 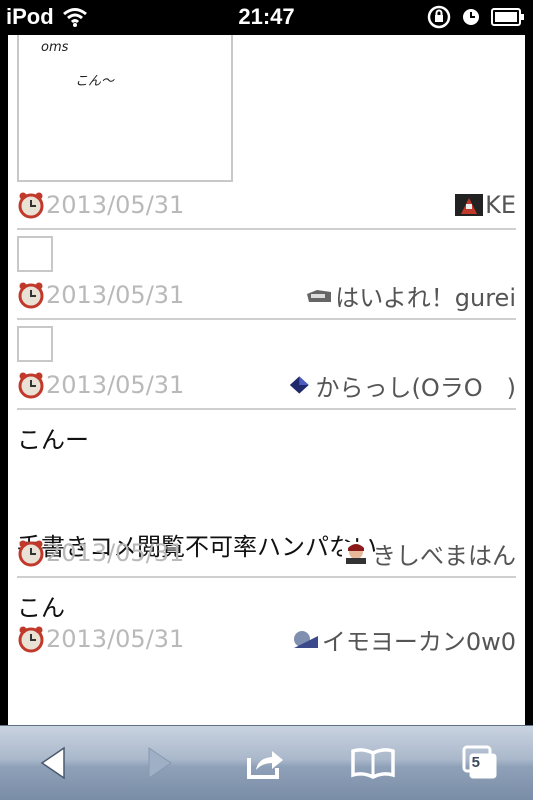 I want to click on sketch-drawing: oms こん〜, so click(x=78, y=64).